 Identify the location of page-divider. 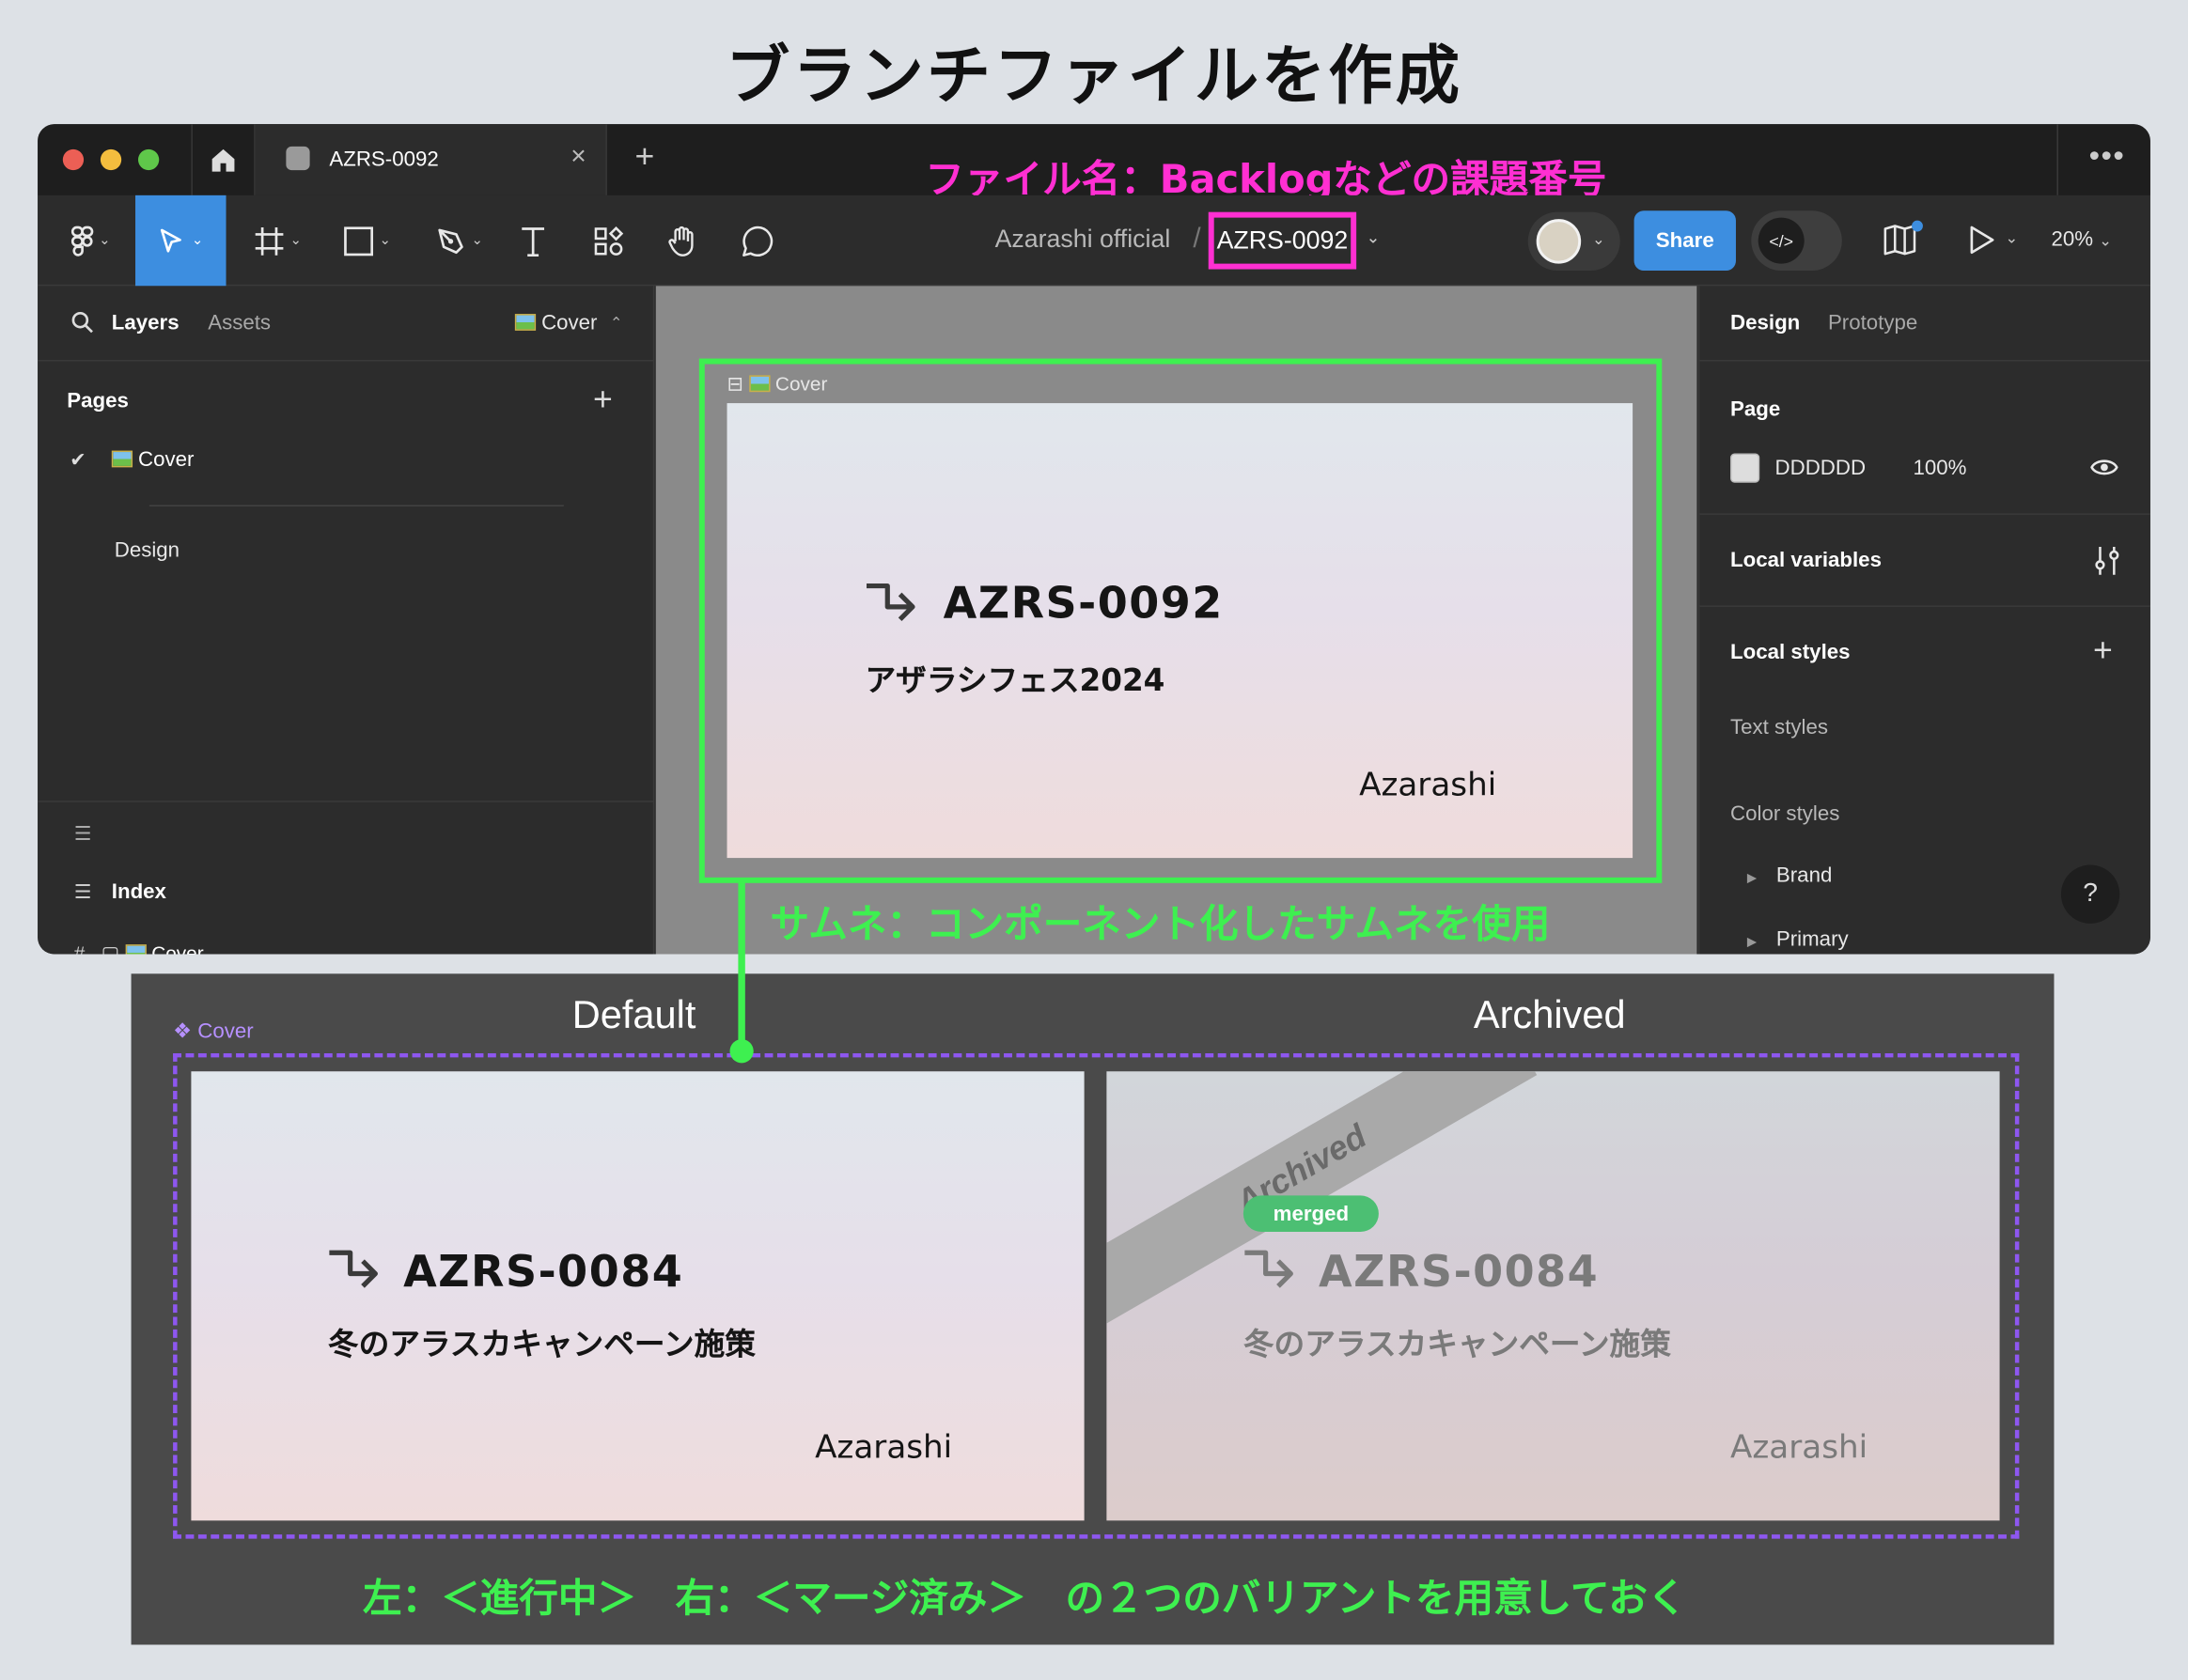
(356, 506).